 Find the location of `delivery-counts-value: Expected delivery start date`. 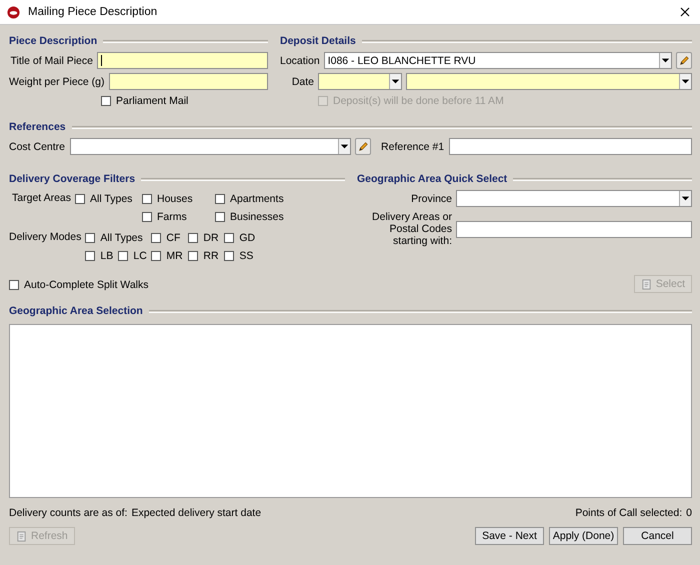

delivery-counts-value: Expected delivery start date is located at coordinates (196, 513).